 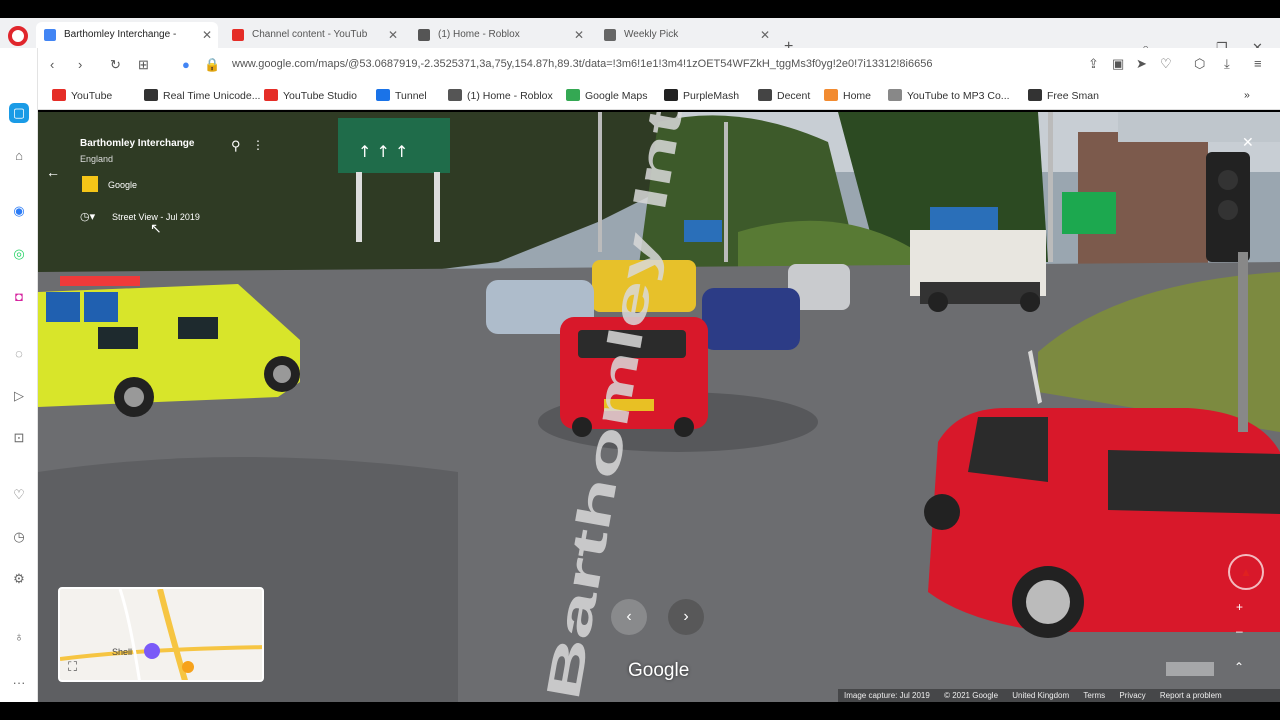 I want to click on footer-region: United Kingdom, so click(x=1040, y=695).